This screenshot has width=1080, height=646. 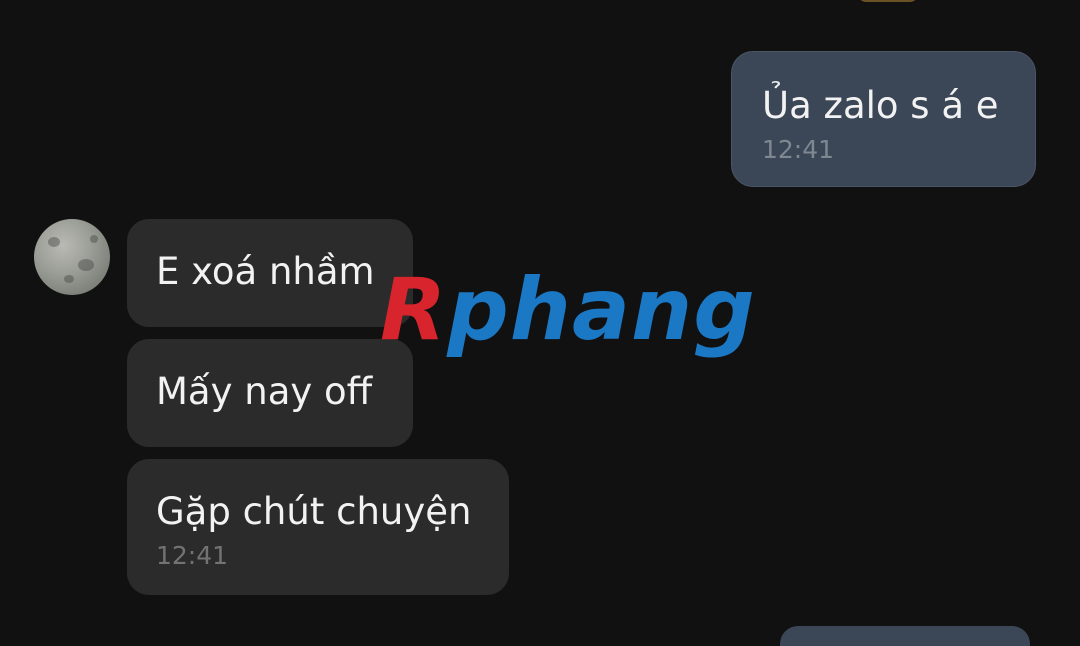 I want to click on incoming-message-bubble: Mấy nay off, so click(x=270, y=393).